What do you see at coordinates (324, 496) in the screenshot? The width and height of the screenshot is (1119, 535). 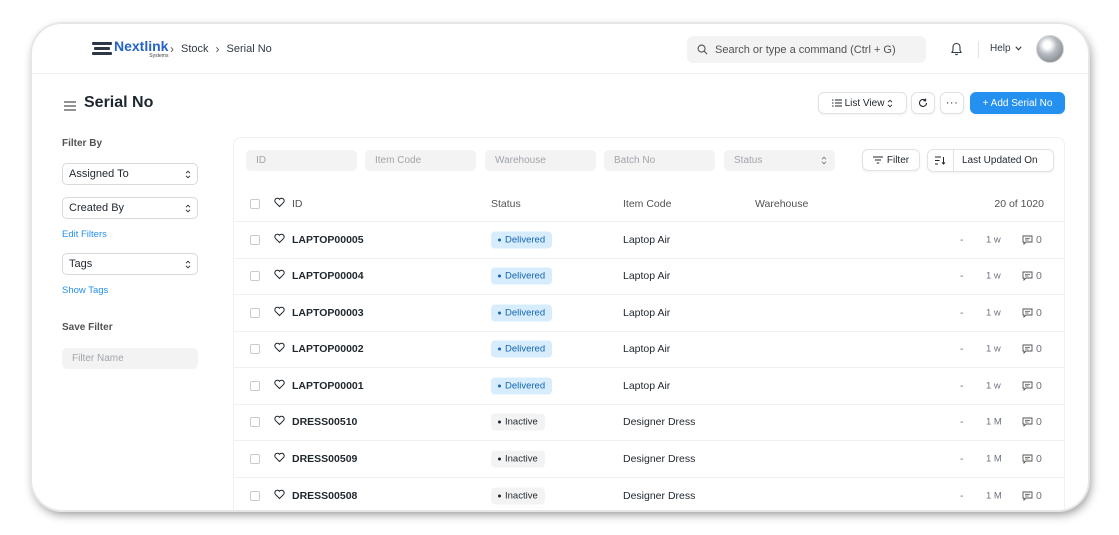 I see `serial-no-link: DRESS00508` at bounding box center [324, 496].